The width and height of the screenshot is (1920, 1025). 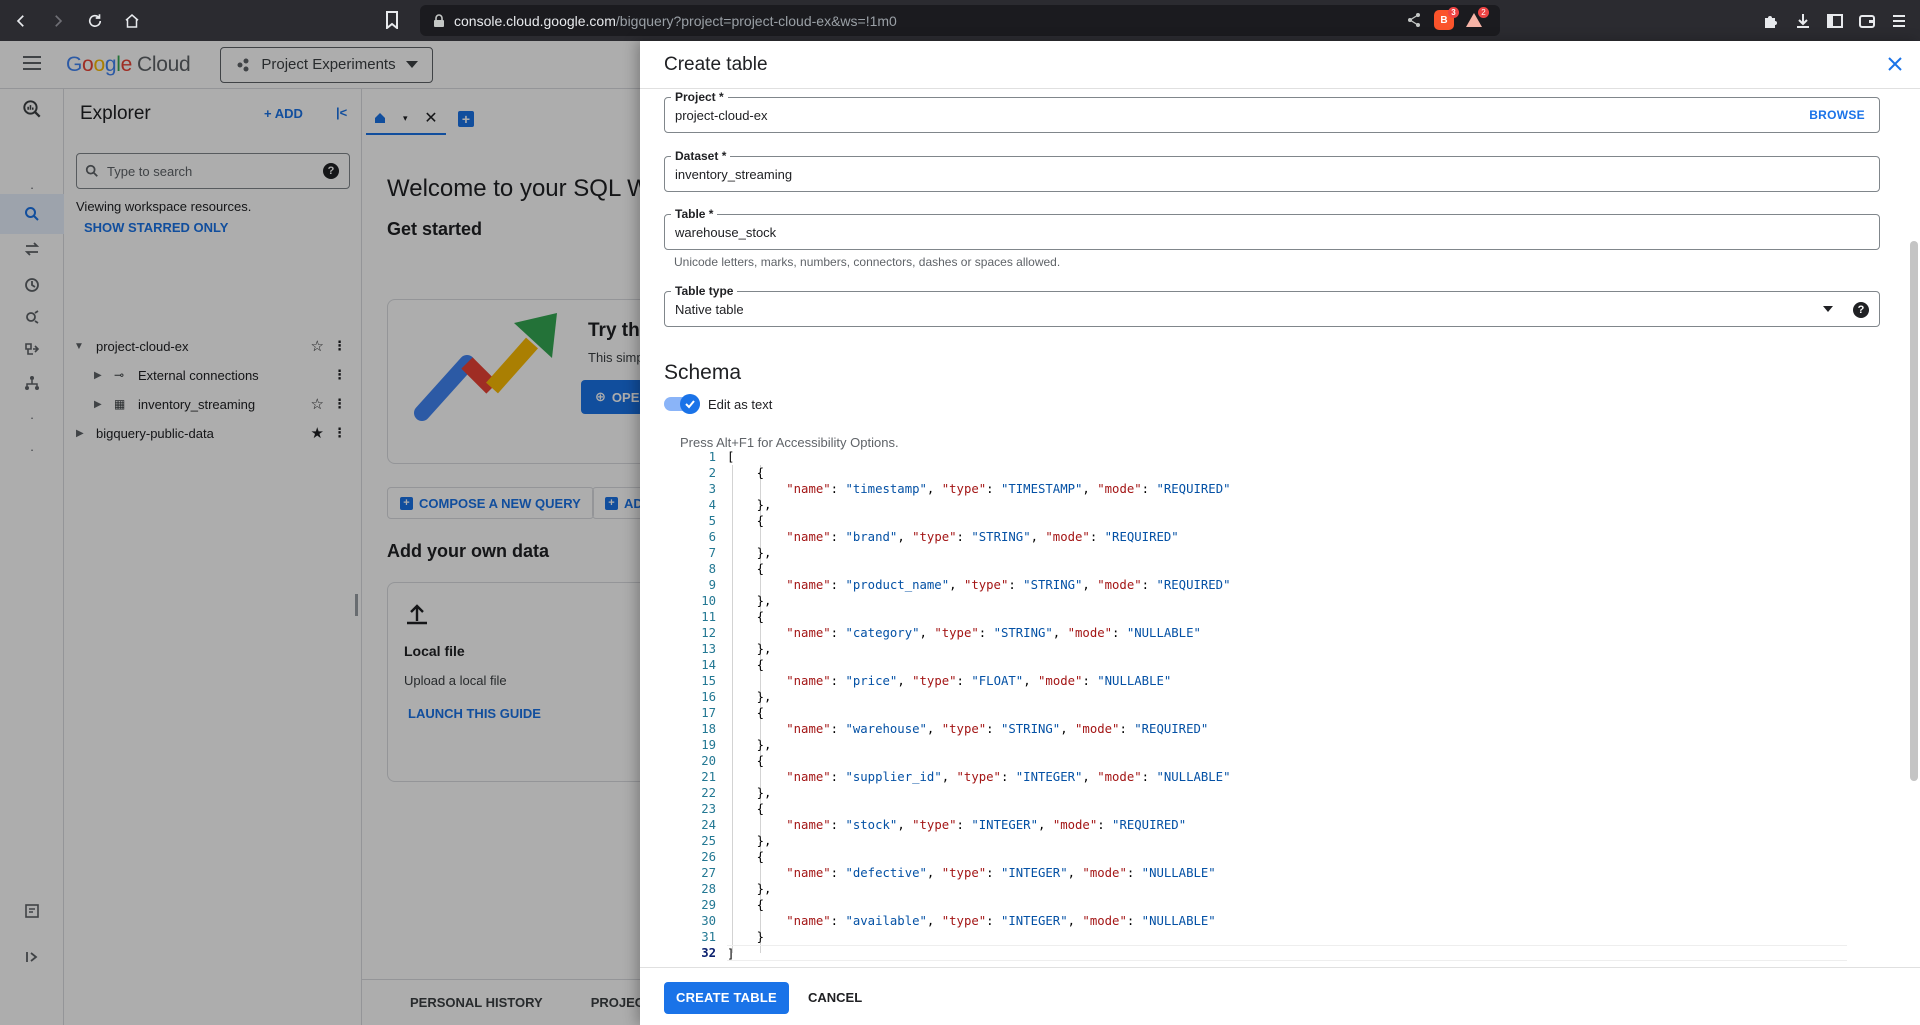 What do you see at coordinates (392, 21) in the screenshot?
I see `bookmark-icon` at bounding box center [392, 21].